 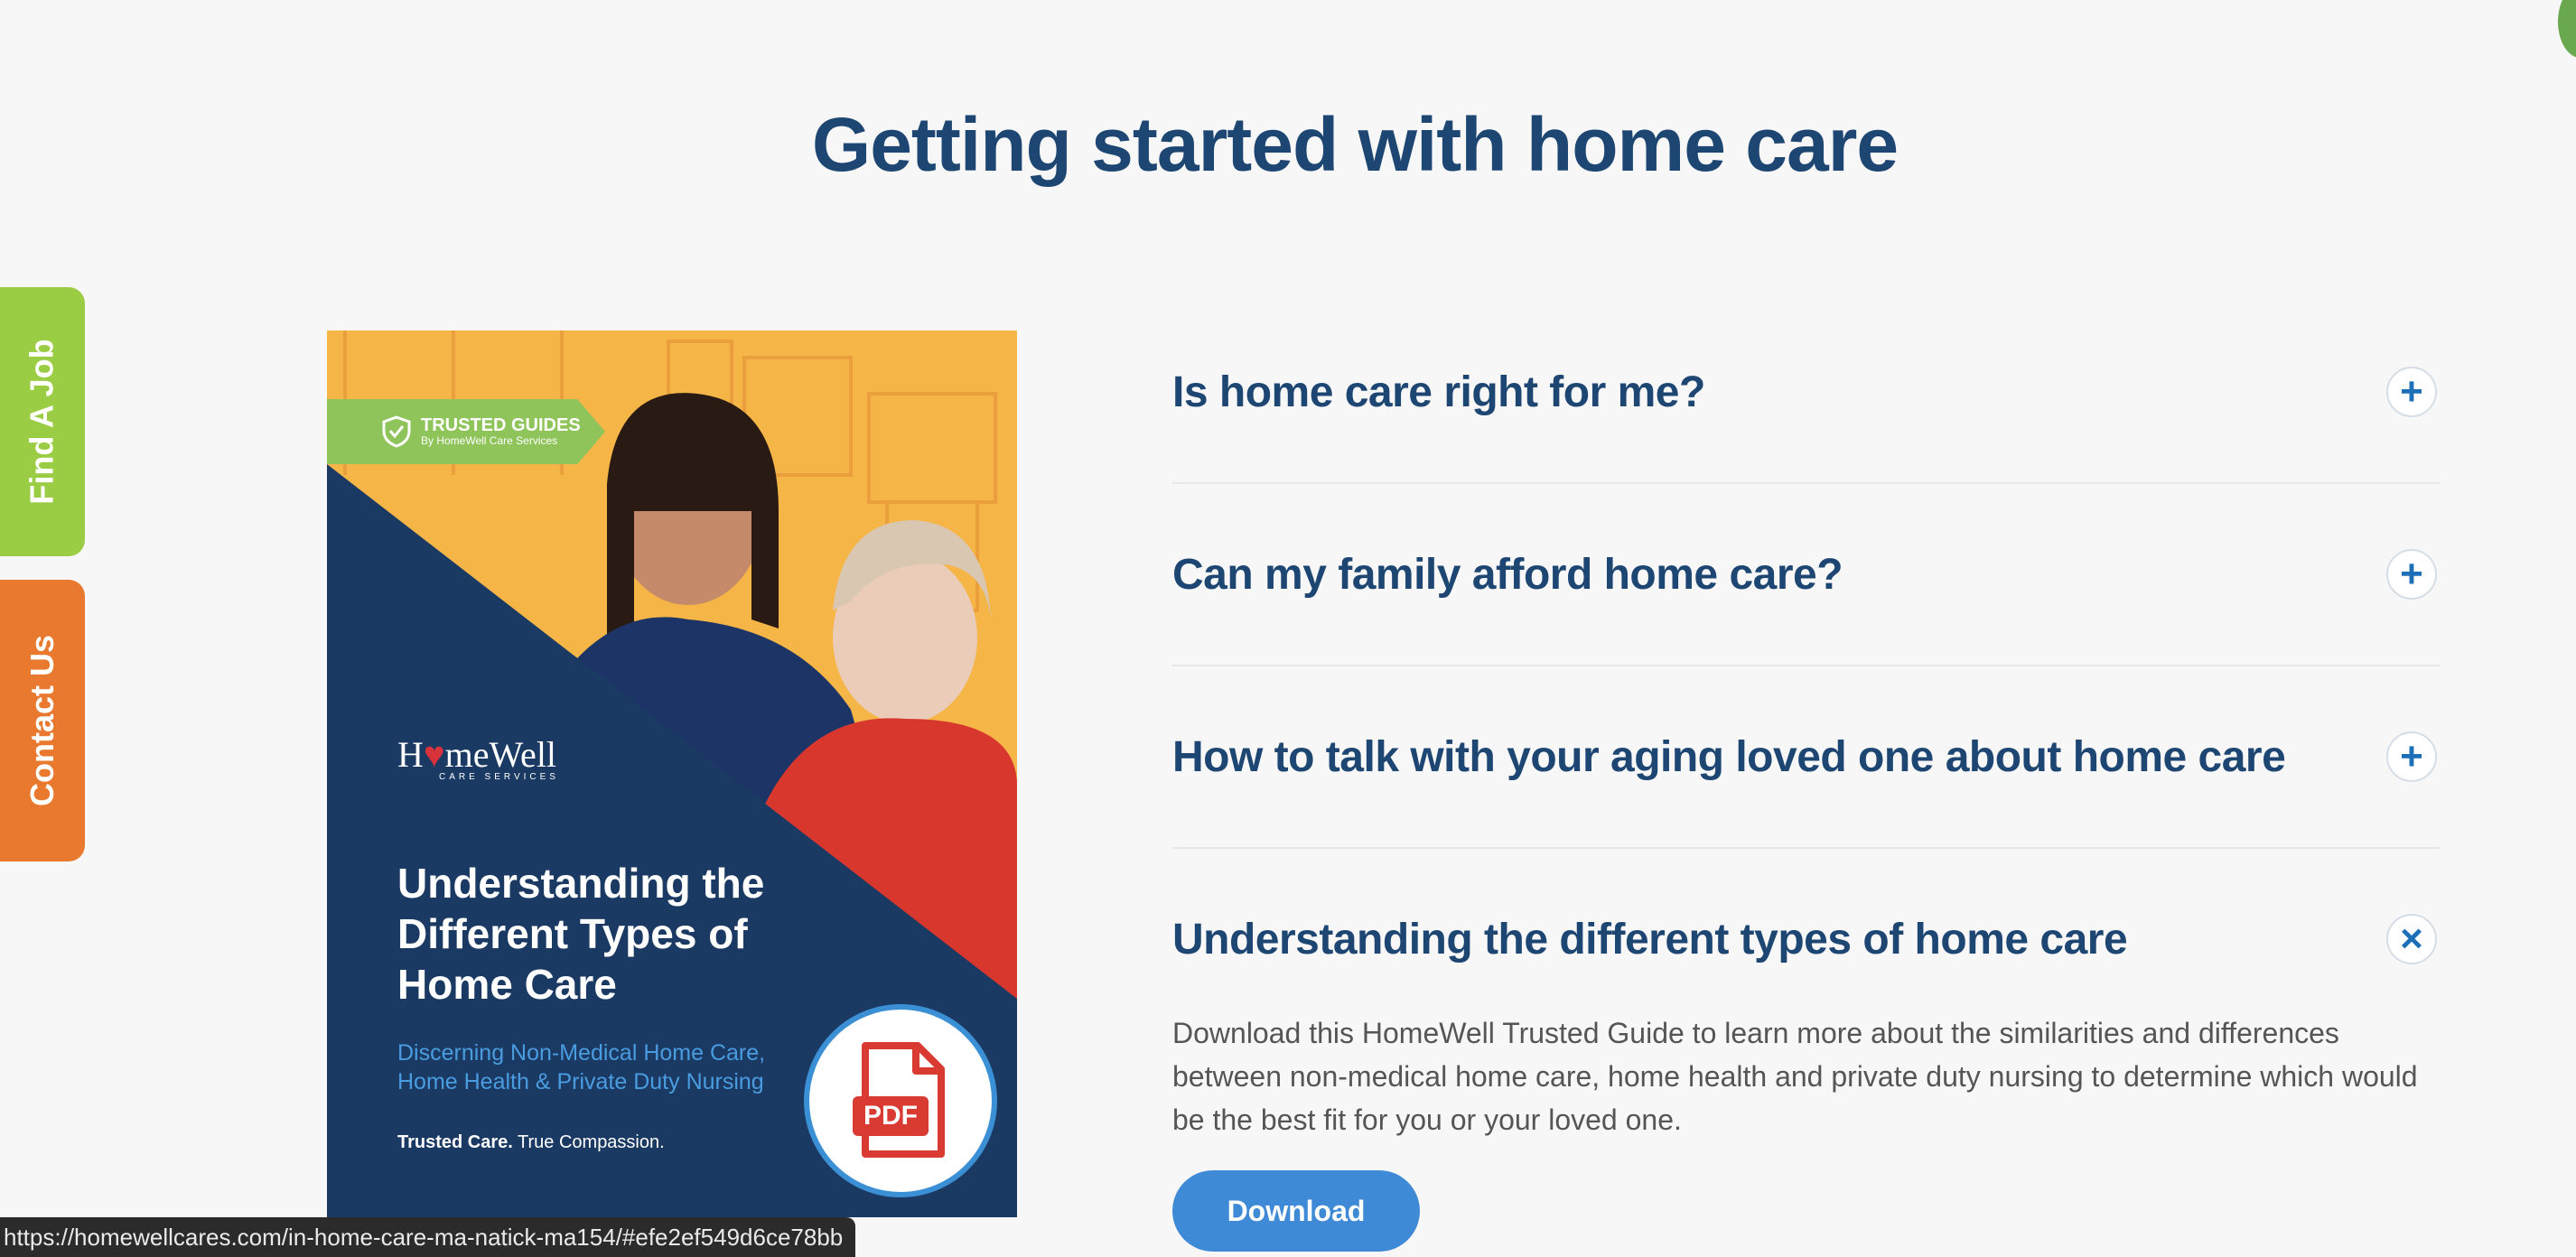 What do you see at coordinates (2411, 939) in the screenshot?
I see `collapse-close-icon: ×` at bounding box center [2411, 939].